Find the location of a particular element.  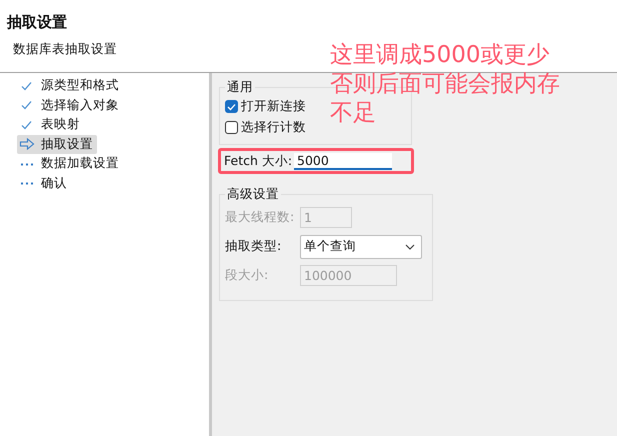

checkbox-label: 选择行计数 is located at coordinates (273, 127).